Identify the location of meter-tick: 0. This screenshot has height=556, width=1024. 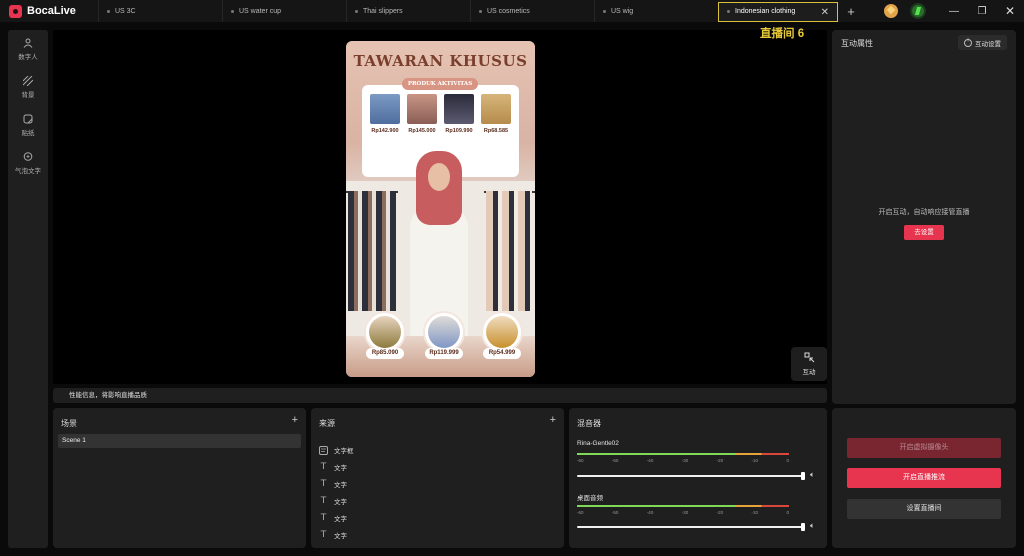
(787, 460).